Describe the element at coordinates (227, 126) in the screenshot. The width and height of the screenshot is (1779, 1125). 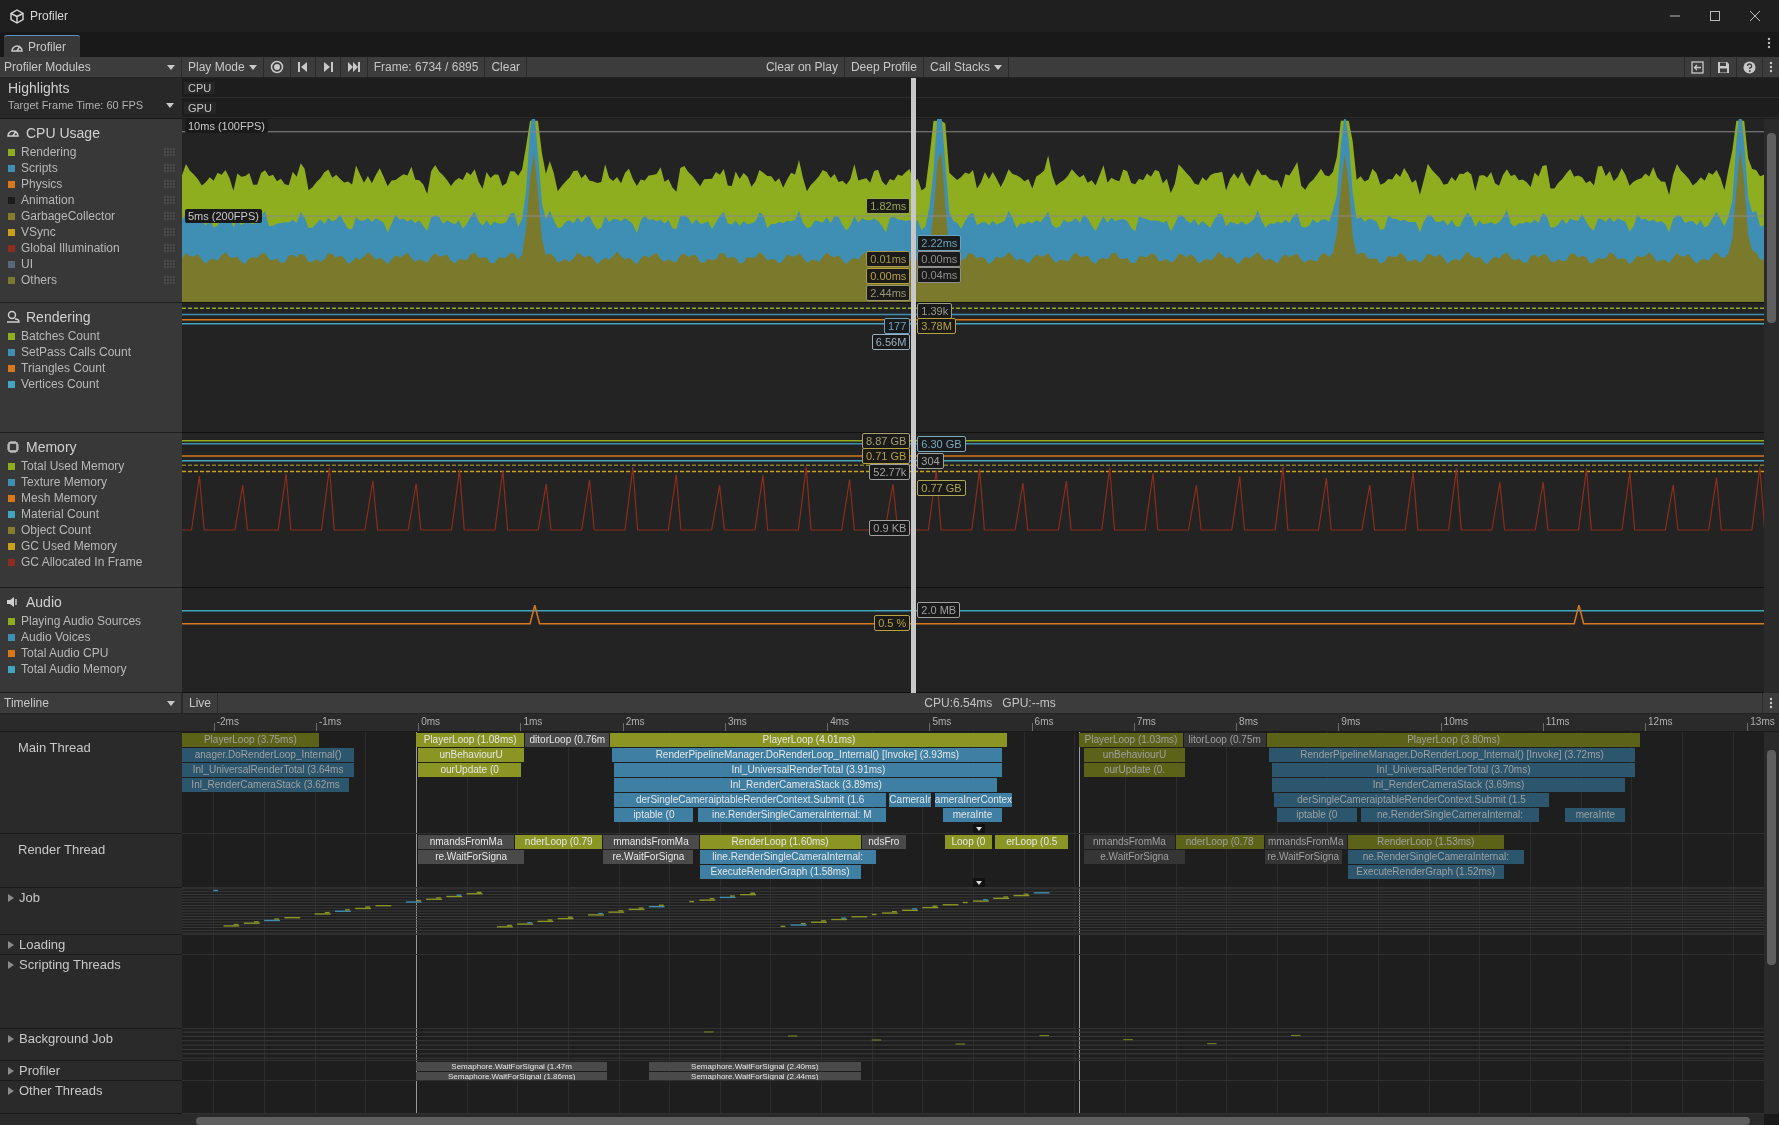
I see `axis-label: 10ms (100FPS)` at that location.